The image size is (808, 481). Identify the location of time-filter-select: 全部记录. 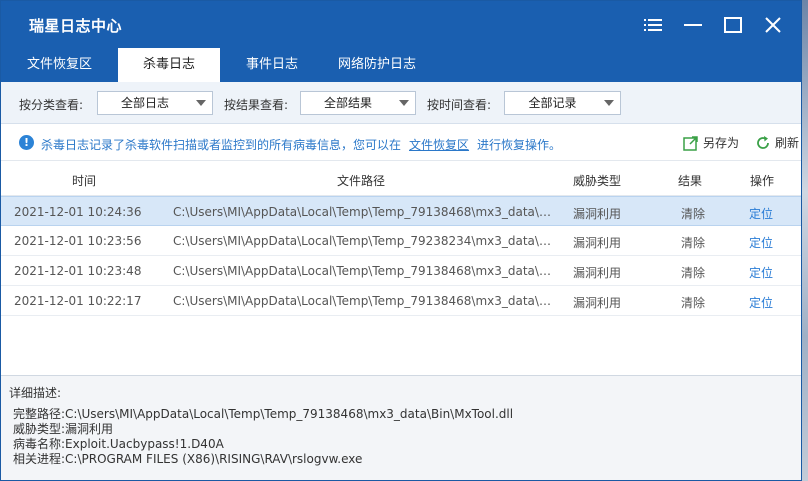
(562, 103).